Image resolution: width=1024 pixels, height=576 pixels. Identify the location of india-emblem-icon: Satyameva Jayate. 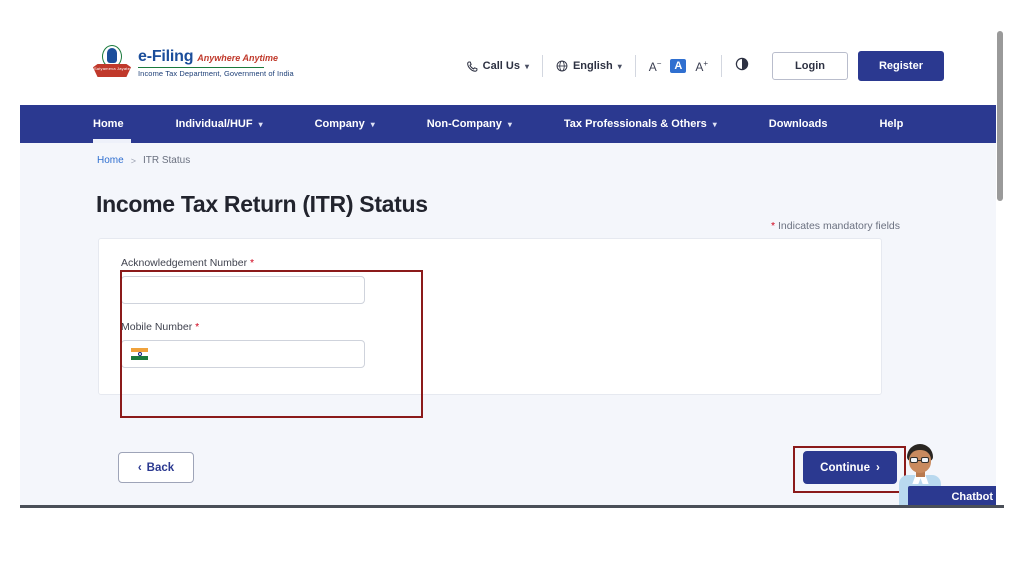
(112, 63).